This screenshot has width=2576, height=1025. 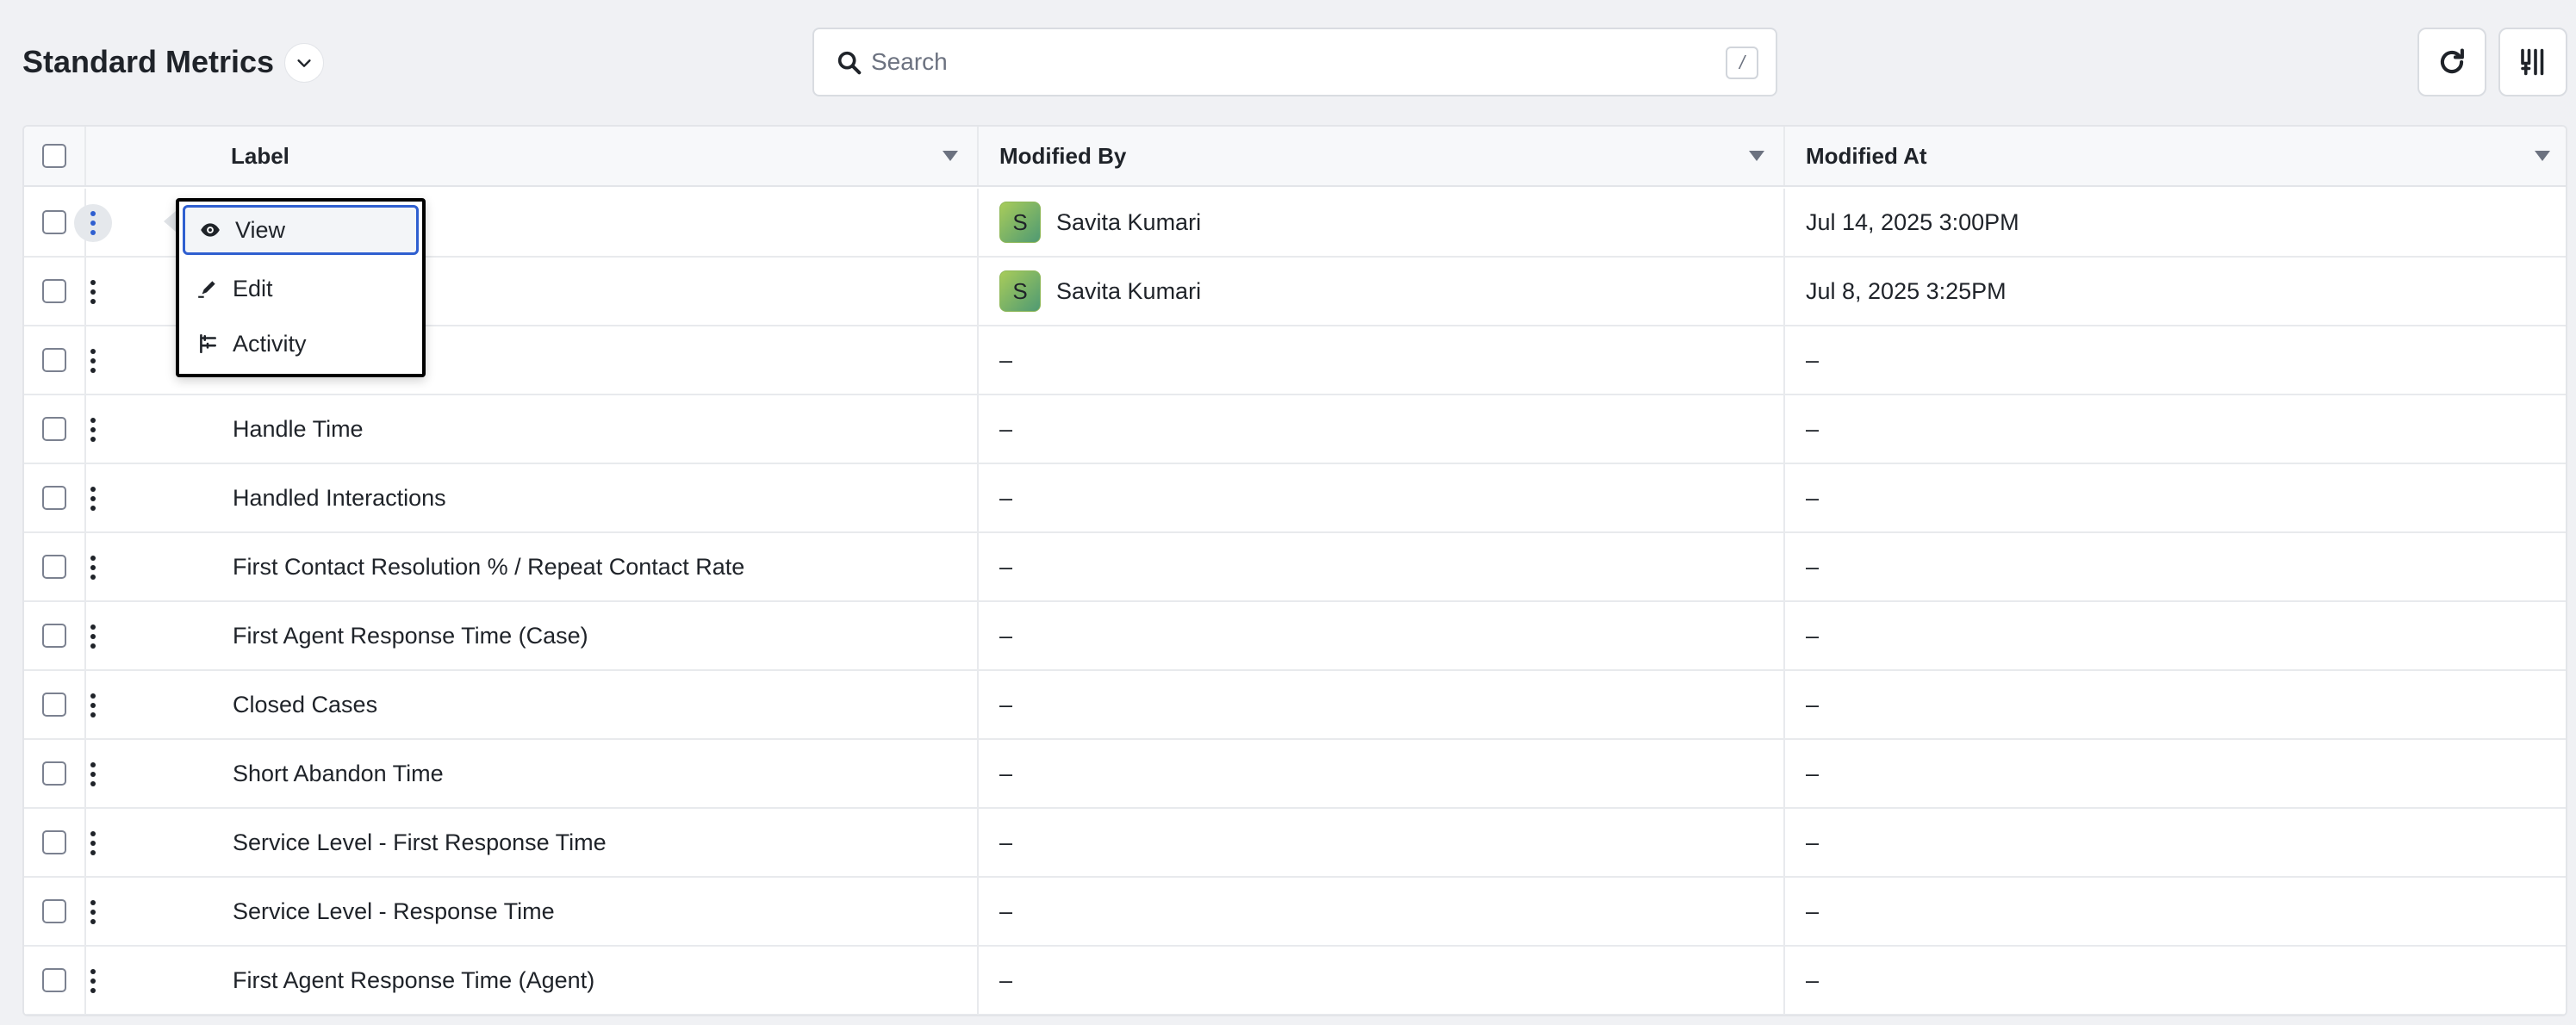 I want to click on activity-icon, so click(x=208, y=343).